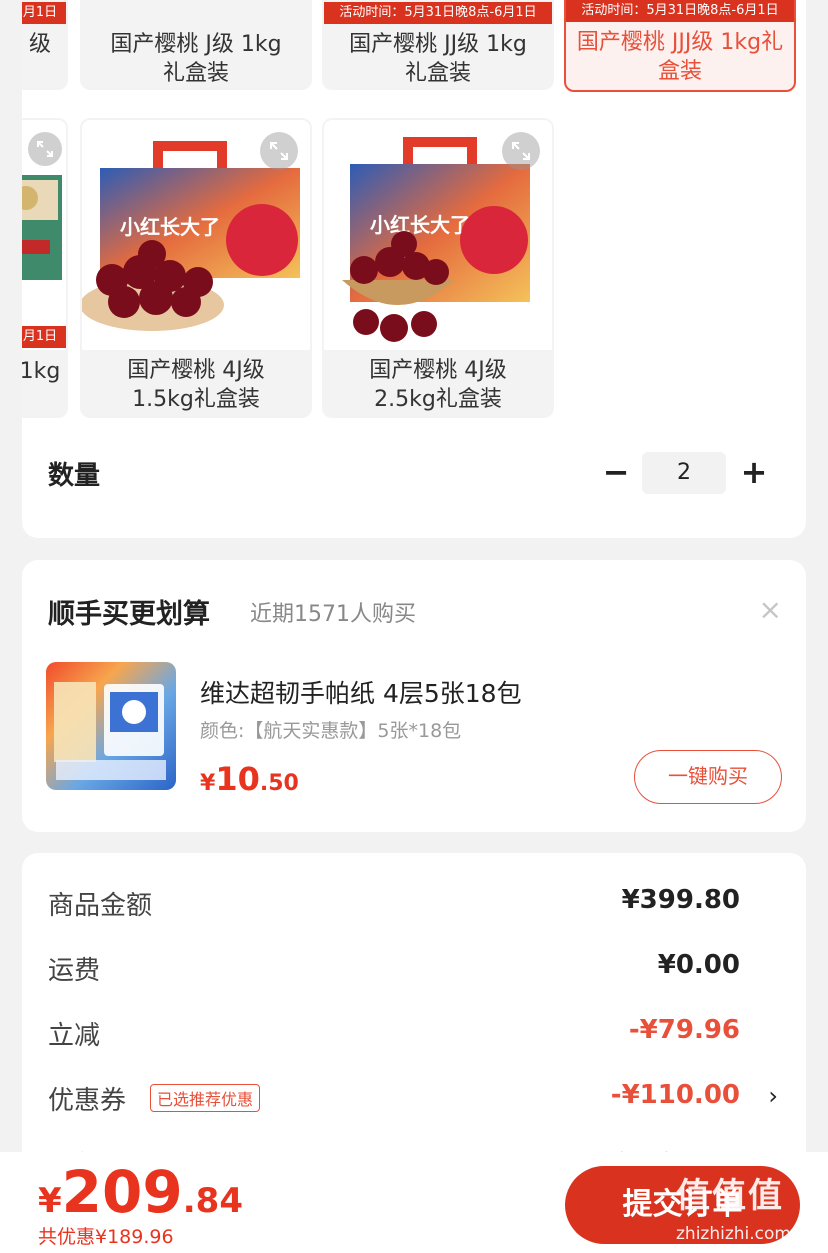 The image size is (828, 1253). I want to click on tissue-pack-image, so click(110, 731).